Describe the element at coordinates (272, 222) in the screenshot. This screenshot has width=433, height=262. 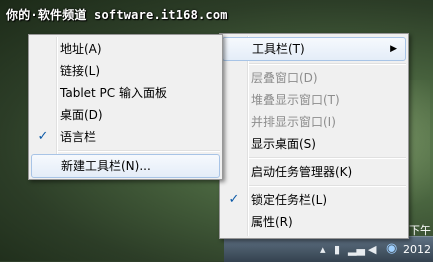
I see `menu-item-properties-label: 属性(R)` at that location.